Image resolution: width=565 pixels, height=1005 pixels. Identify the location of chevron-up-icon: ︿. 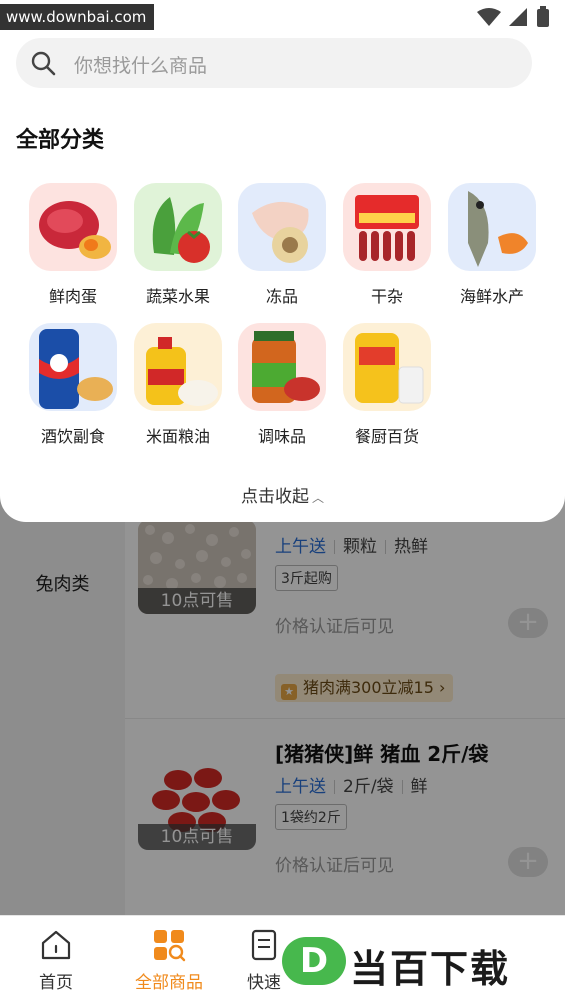
(317, 498).